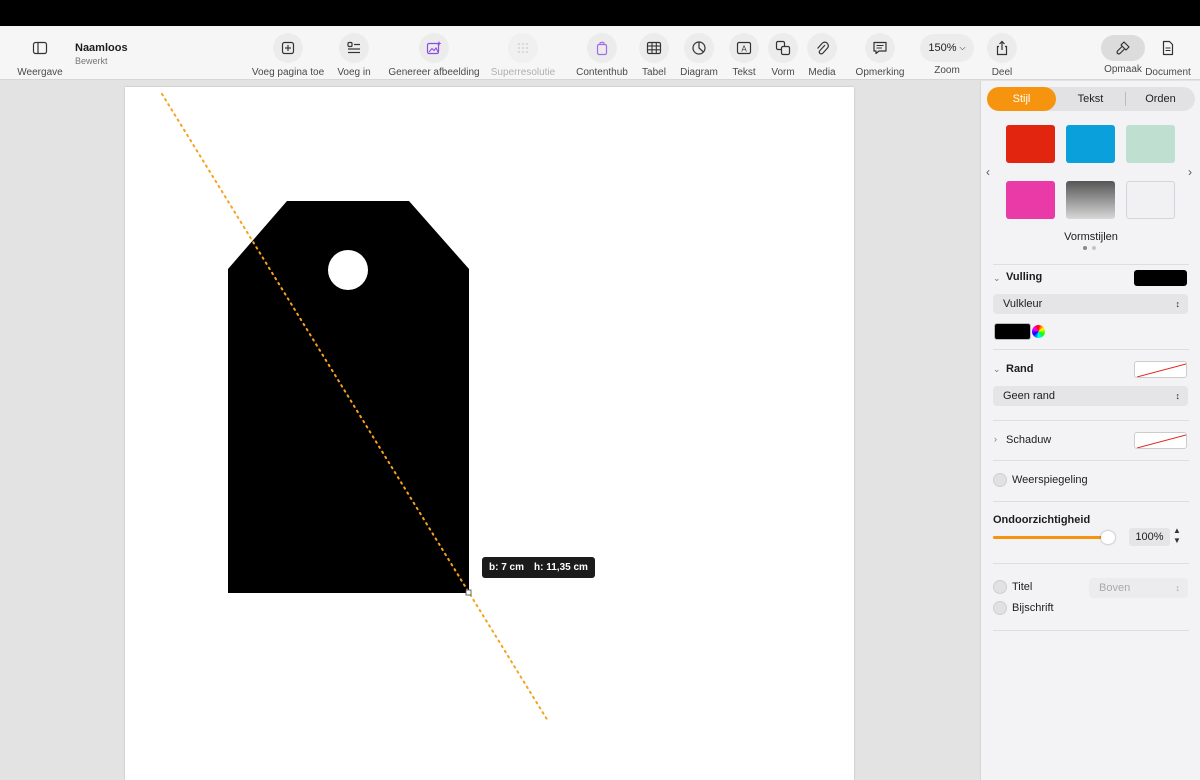  What do you see at coordinates (1090, 396) in the screenshot?
I see `border-type-select: Geen rand ↕` at bounding box center [1090, 396].